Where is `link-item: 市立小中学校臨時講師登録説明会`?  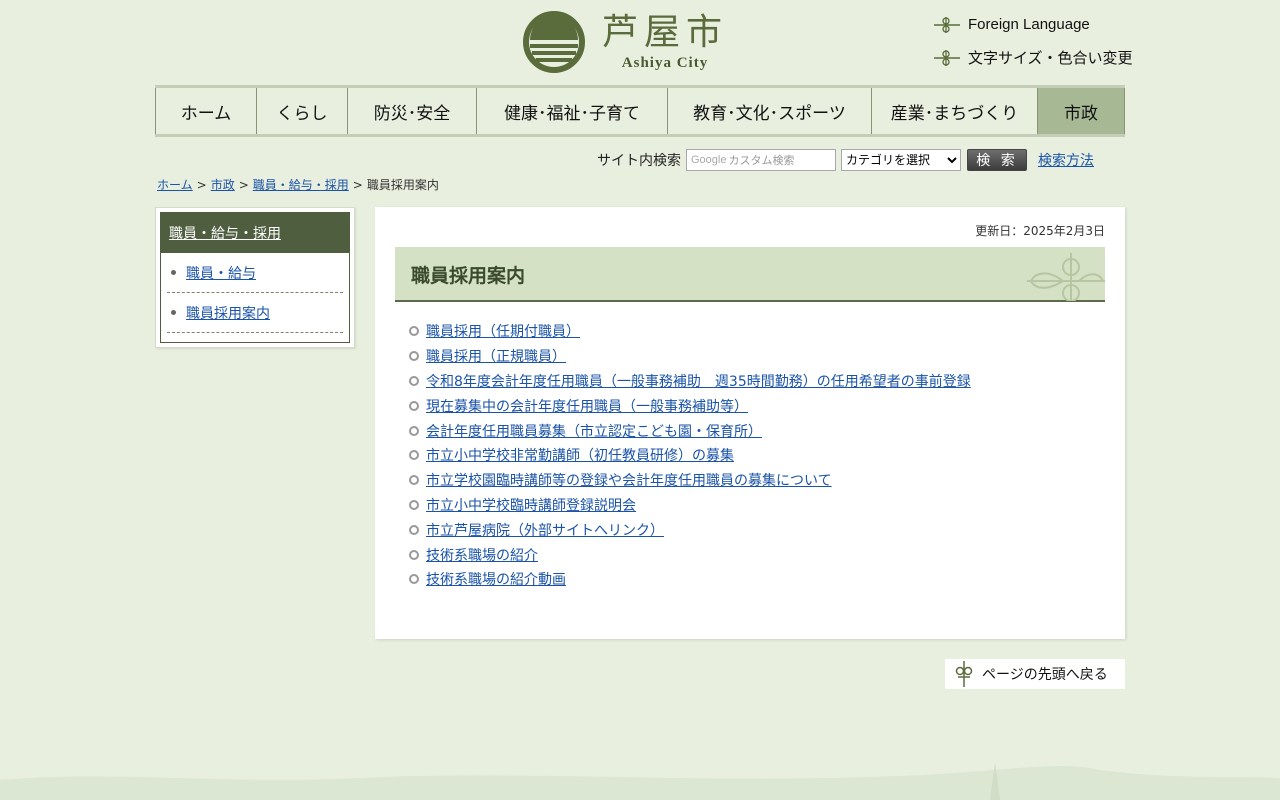
link-item: 市立小中学校臨時講師登録説明会 is located at coordinates (531, 505).